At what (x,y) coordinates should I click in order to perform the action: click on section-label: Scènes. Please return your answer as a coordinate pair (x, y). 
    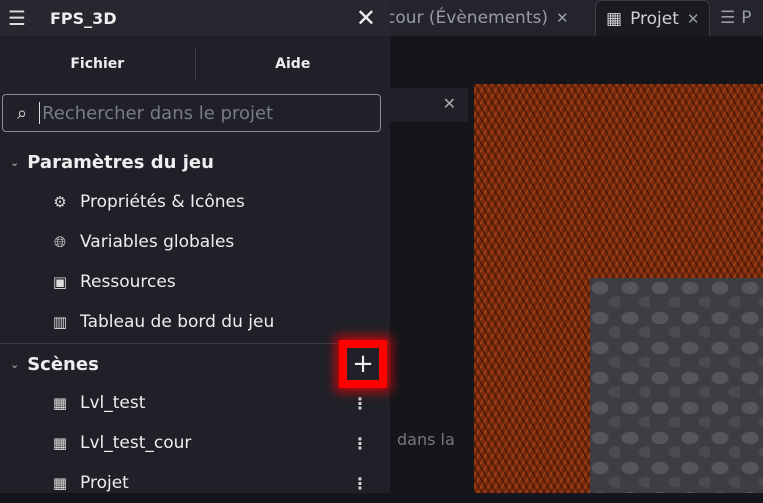
    Looking at the image, I should click on (63, 364).